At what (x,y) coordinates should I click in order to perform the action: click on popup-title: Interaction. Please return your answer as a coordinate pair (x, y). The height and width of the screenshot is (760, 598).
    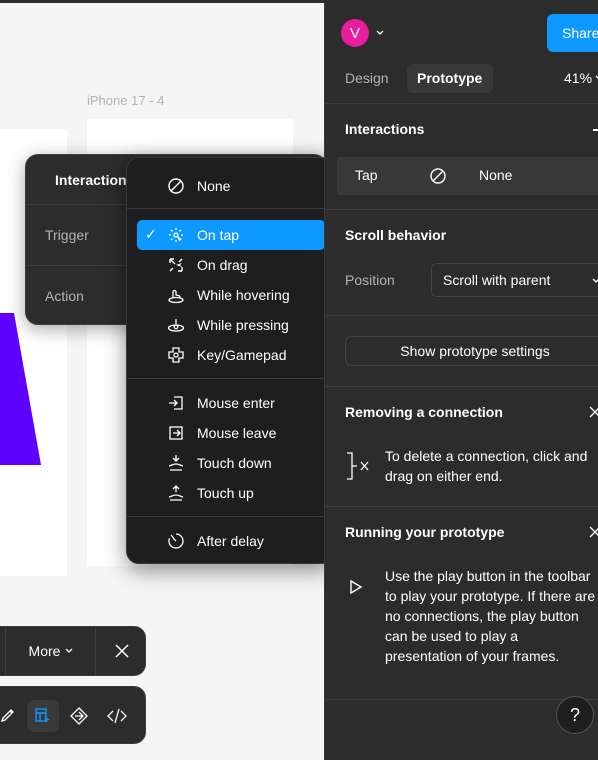
    Looking at the image, I should click on (91, 180).